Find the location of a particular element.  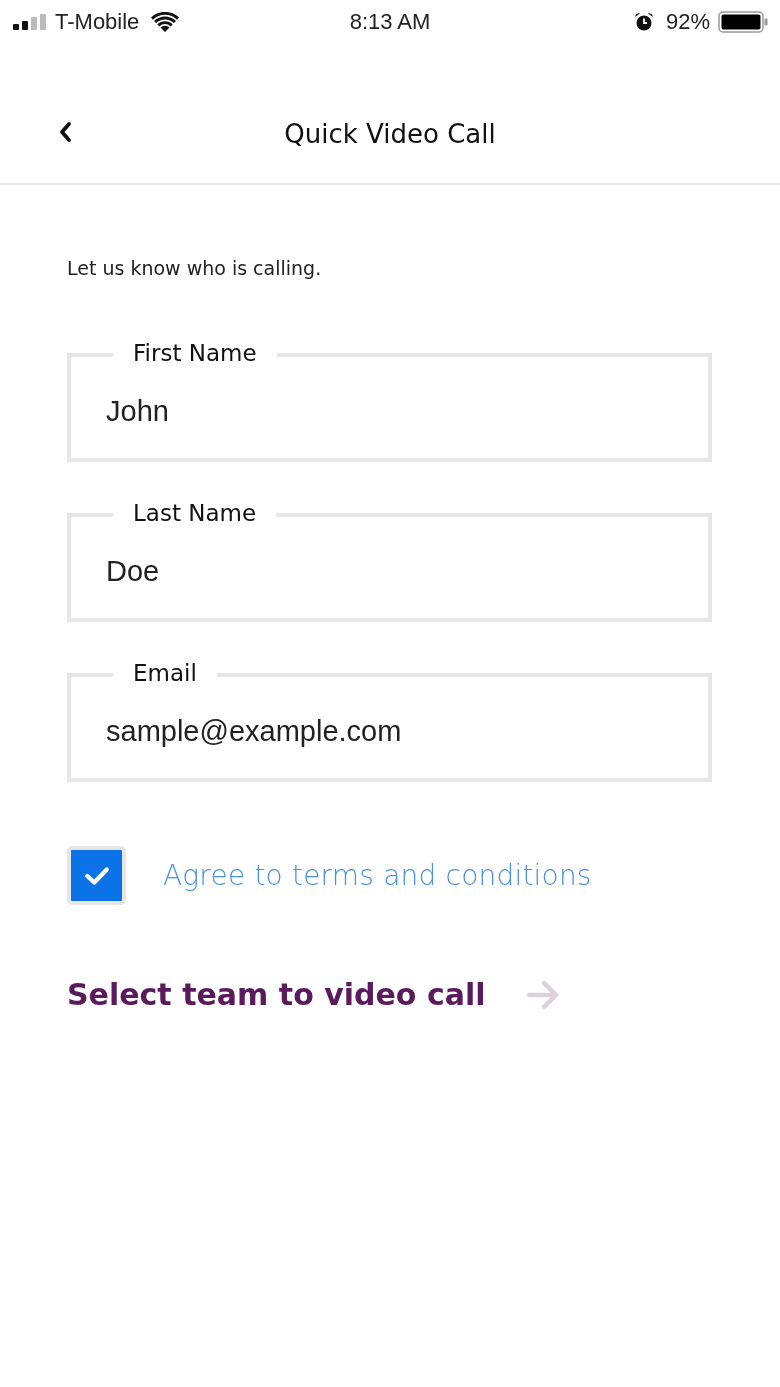

chevron-left-icon is located at coordinates (65, 132).